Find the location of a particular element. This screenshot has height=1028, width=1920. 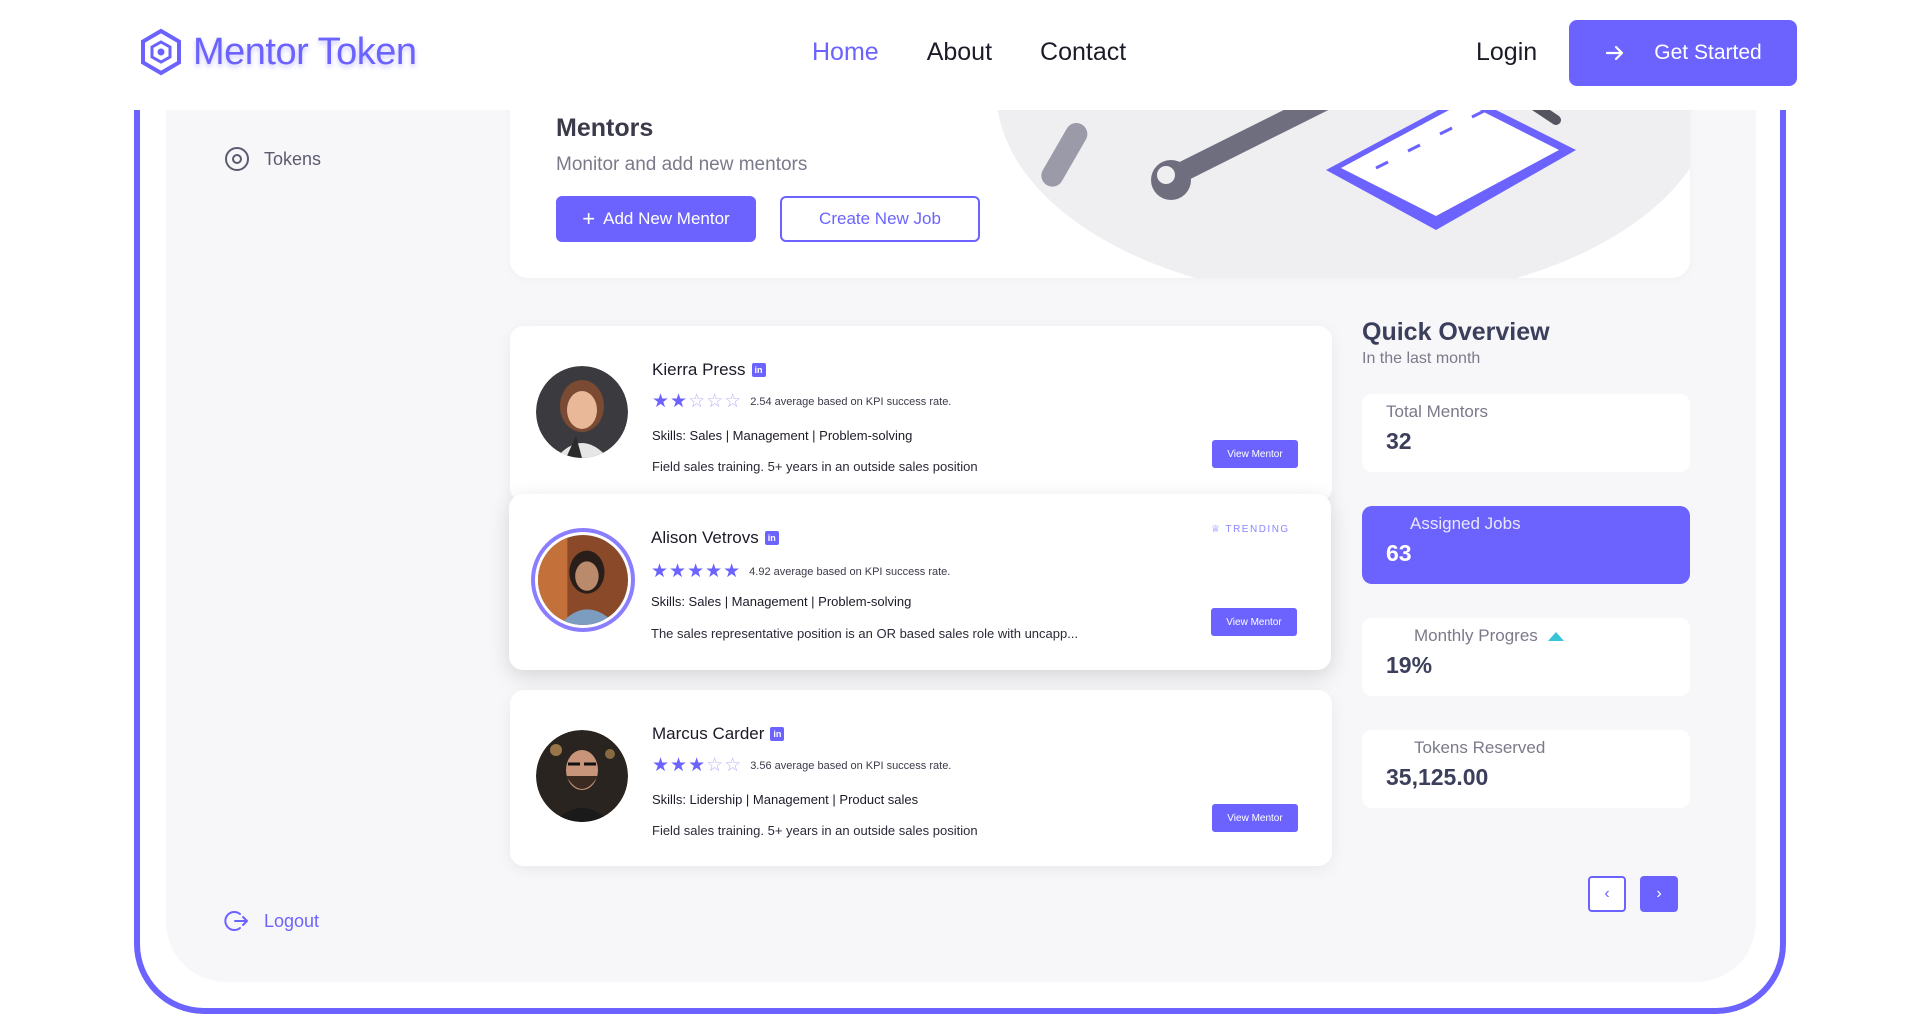

rating-text: 4.92 average based on KPI success rate. is located at coordinates (850, 571).